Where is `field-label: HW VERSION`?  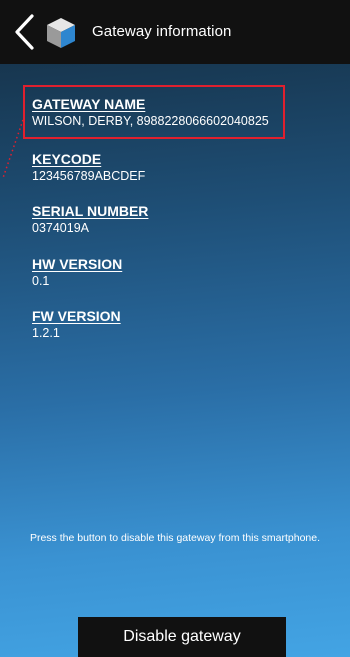
field-label: HW VERSION is located at coordinates (77, 264).